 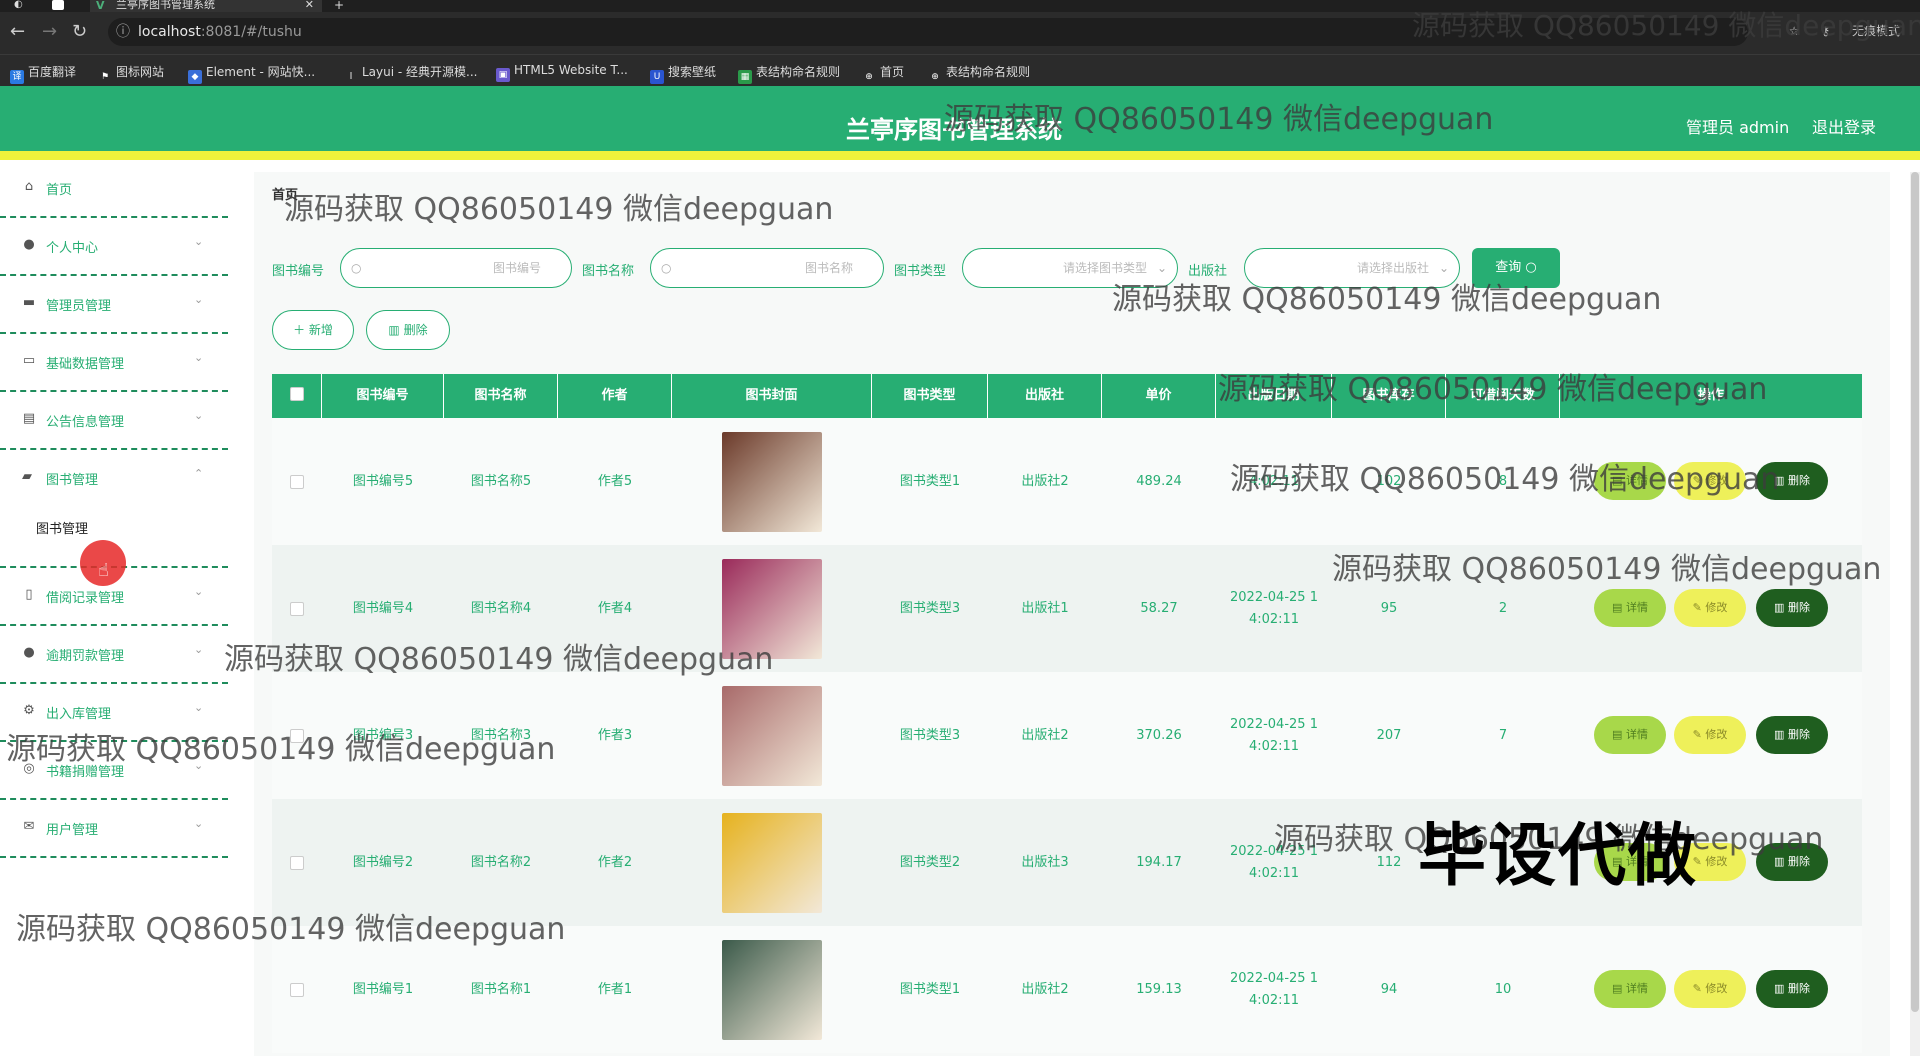 What do you see at coordinates (114, 305) in the screenshot?
I see `sidebar-item-admin: ▬ 管理员管理 ⌄` at bounding box center [114, 305].